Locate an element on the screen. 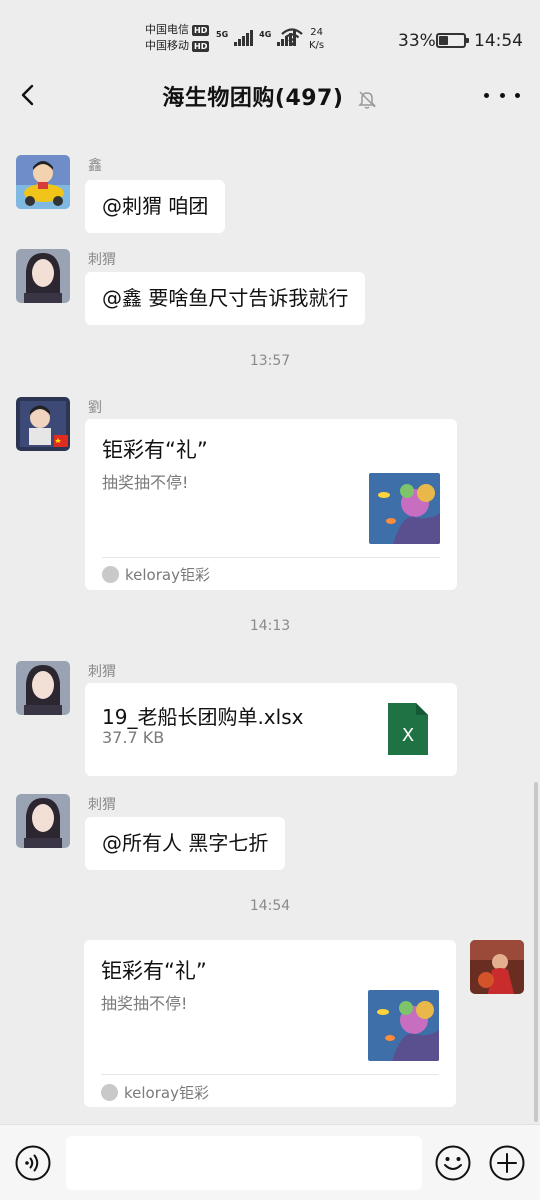 The image size is (540, 1200). signal-2-label: 4G is located at coordinates (265, 34).